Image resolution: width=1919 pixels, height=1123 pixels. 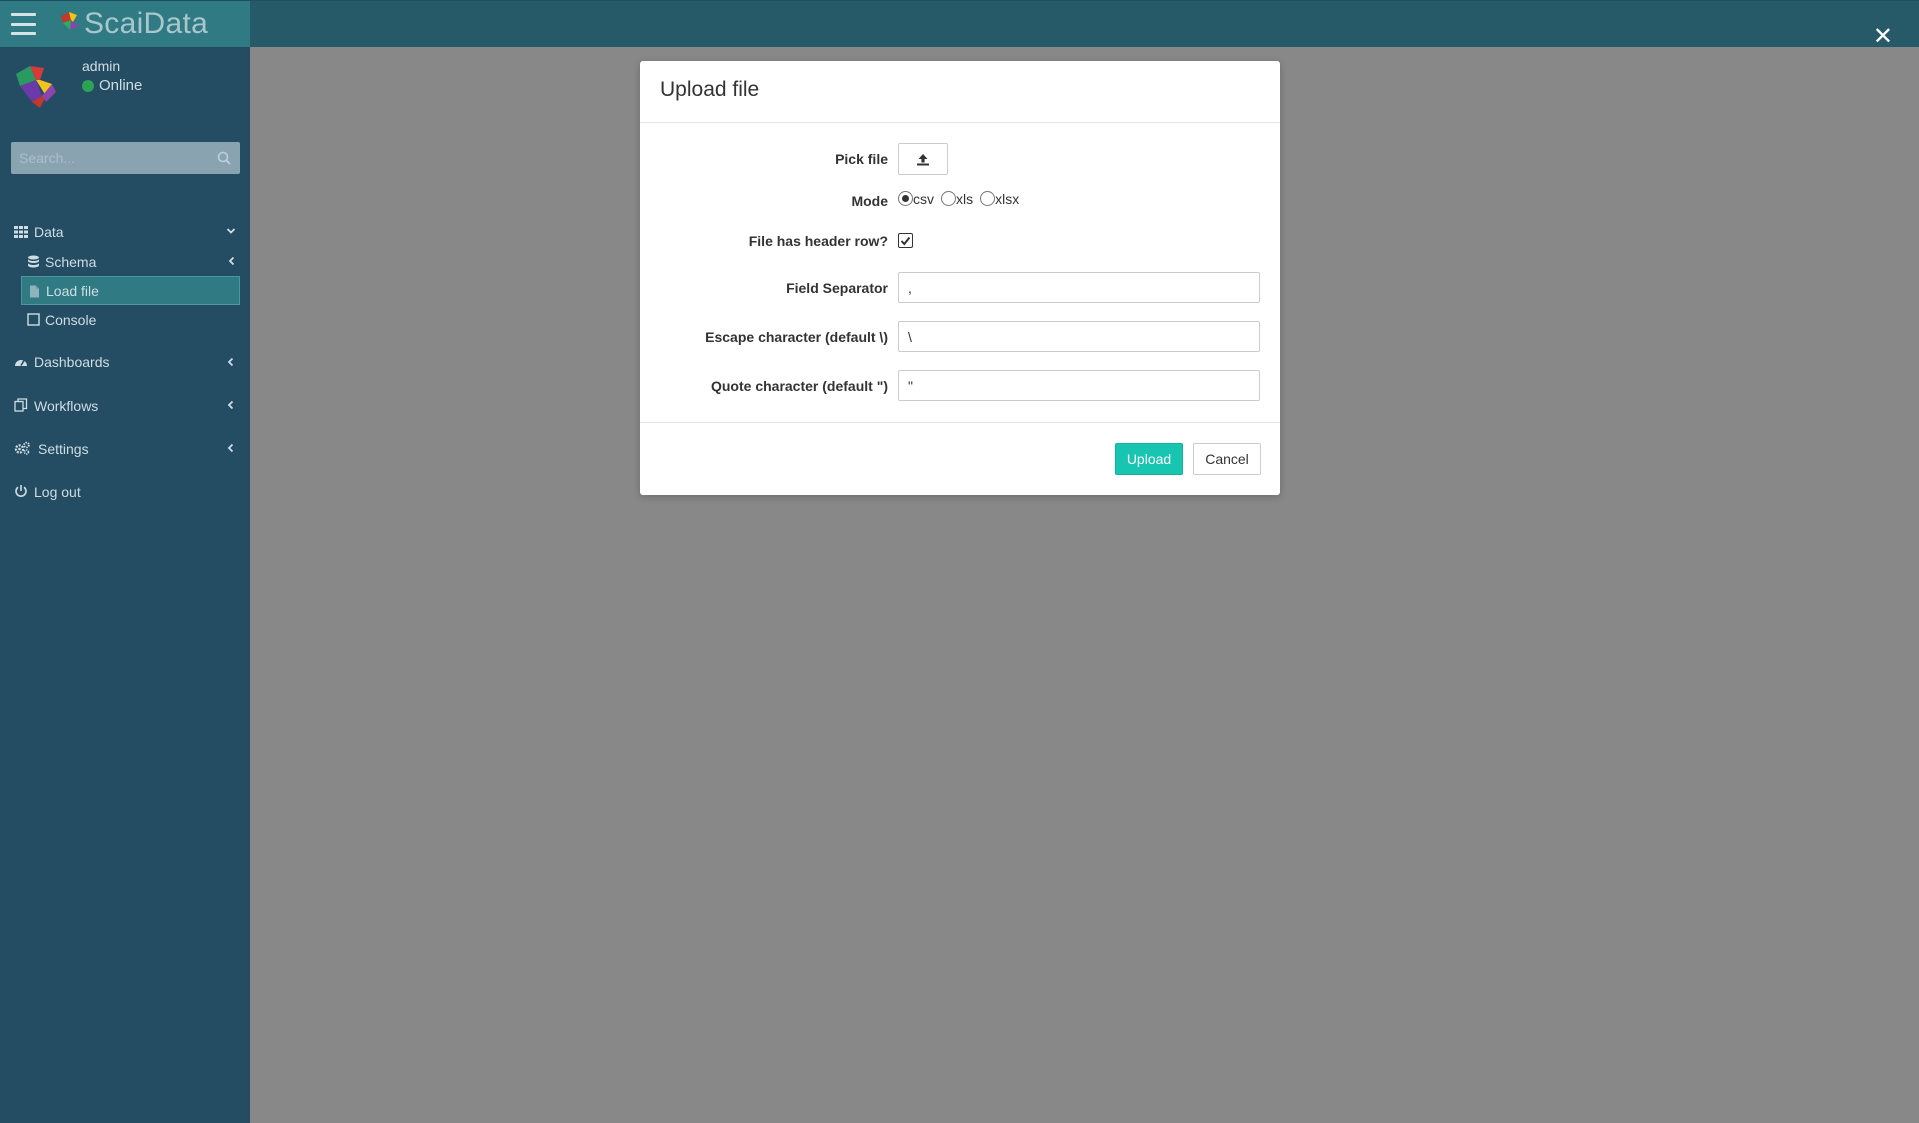 I want to click on mode-row: Mode csv xls xlsx, so click(x=960, y=203).